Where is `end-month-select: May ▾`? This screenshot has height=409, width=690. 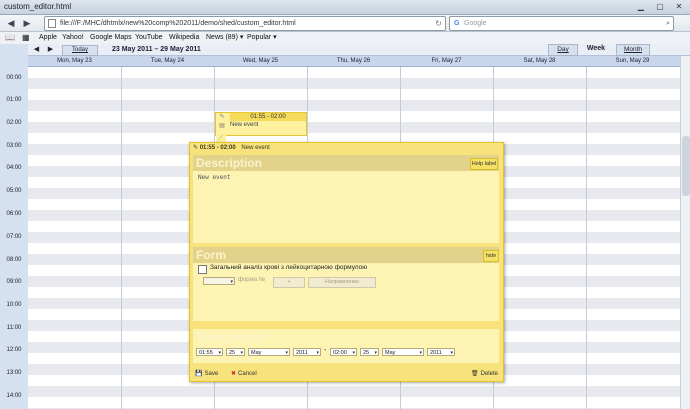 end-month-select: May ▾ is located at coordinates (403, 352).